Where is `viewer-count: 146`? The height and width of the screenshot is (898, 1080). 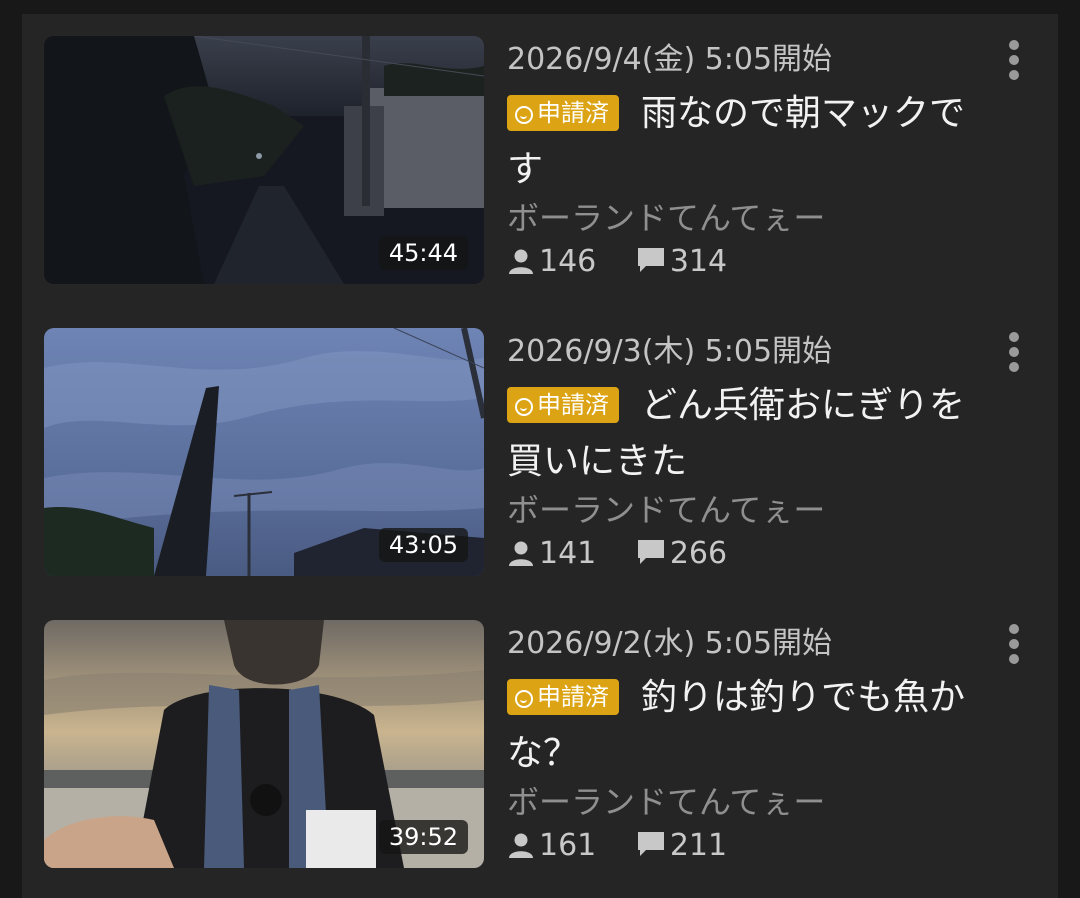 viewer-count: 146 is located at coordinates (551, 262).